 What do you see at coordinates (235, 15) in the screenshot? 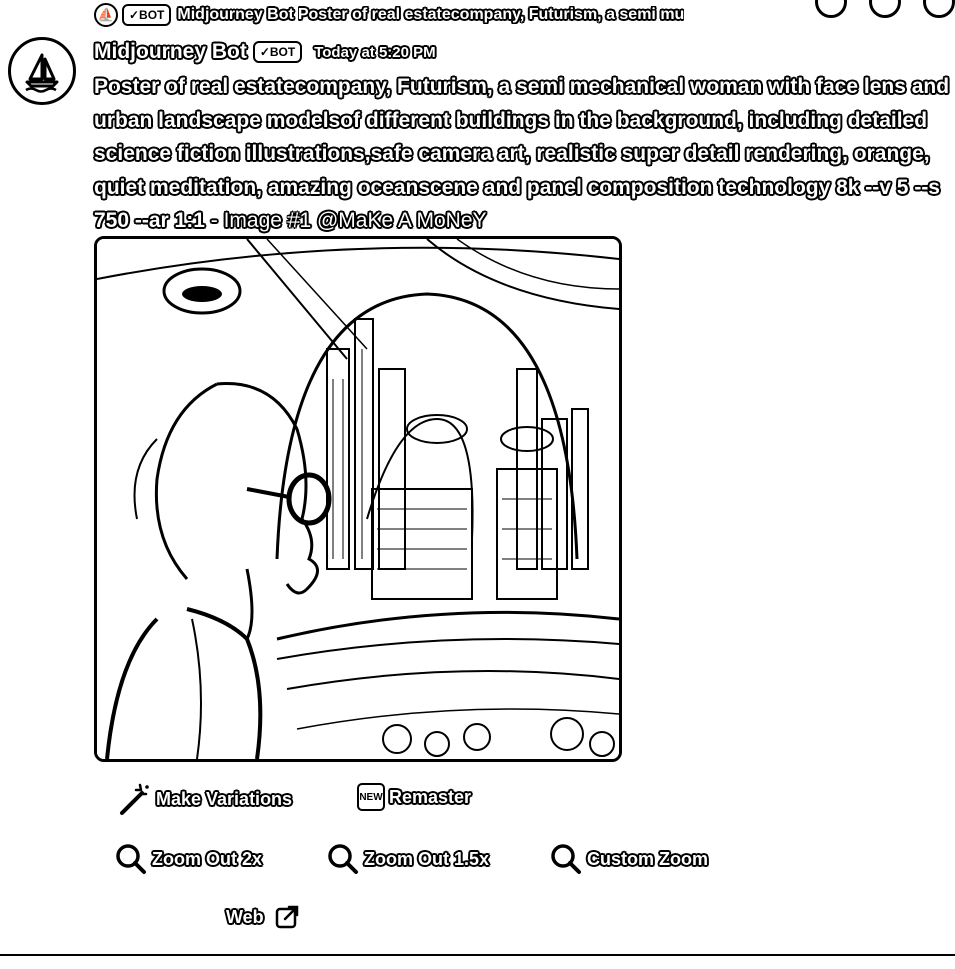
I see `reply-author: Midjourney Bot` at bounding box center [235, 15].